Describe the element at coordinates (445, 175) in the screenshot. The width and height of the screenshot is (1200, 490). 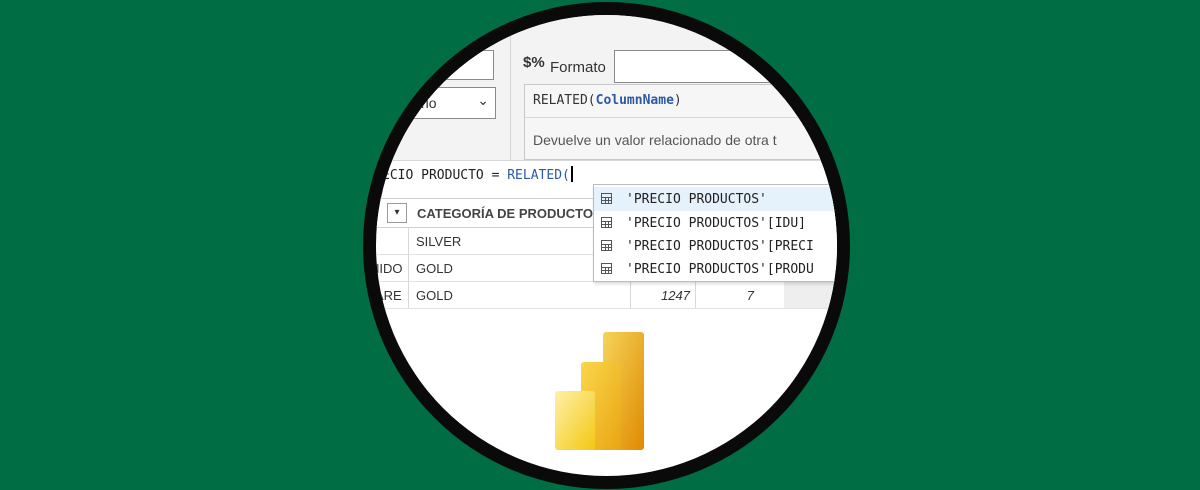
I see `formula-prefix: ECIO PRODUCTO =` at that location.